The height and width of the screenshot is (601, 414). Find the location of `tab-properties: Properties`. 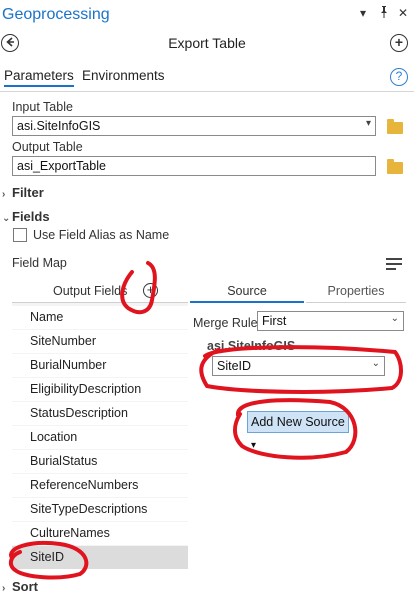

tab-properties: Properties is located at coordinates (356, 291).